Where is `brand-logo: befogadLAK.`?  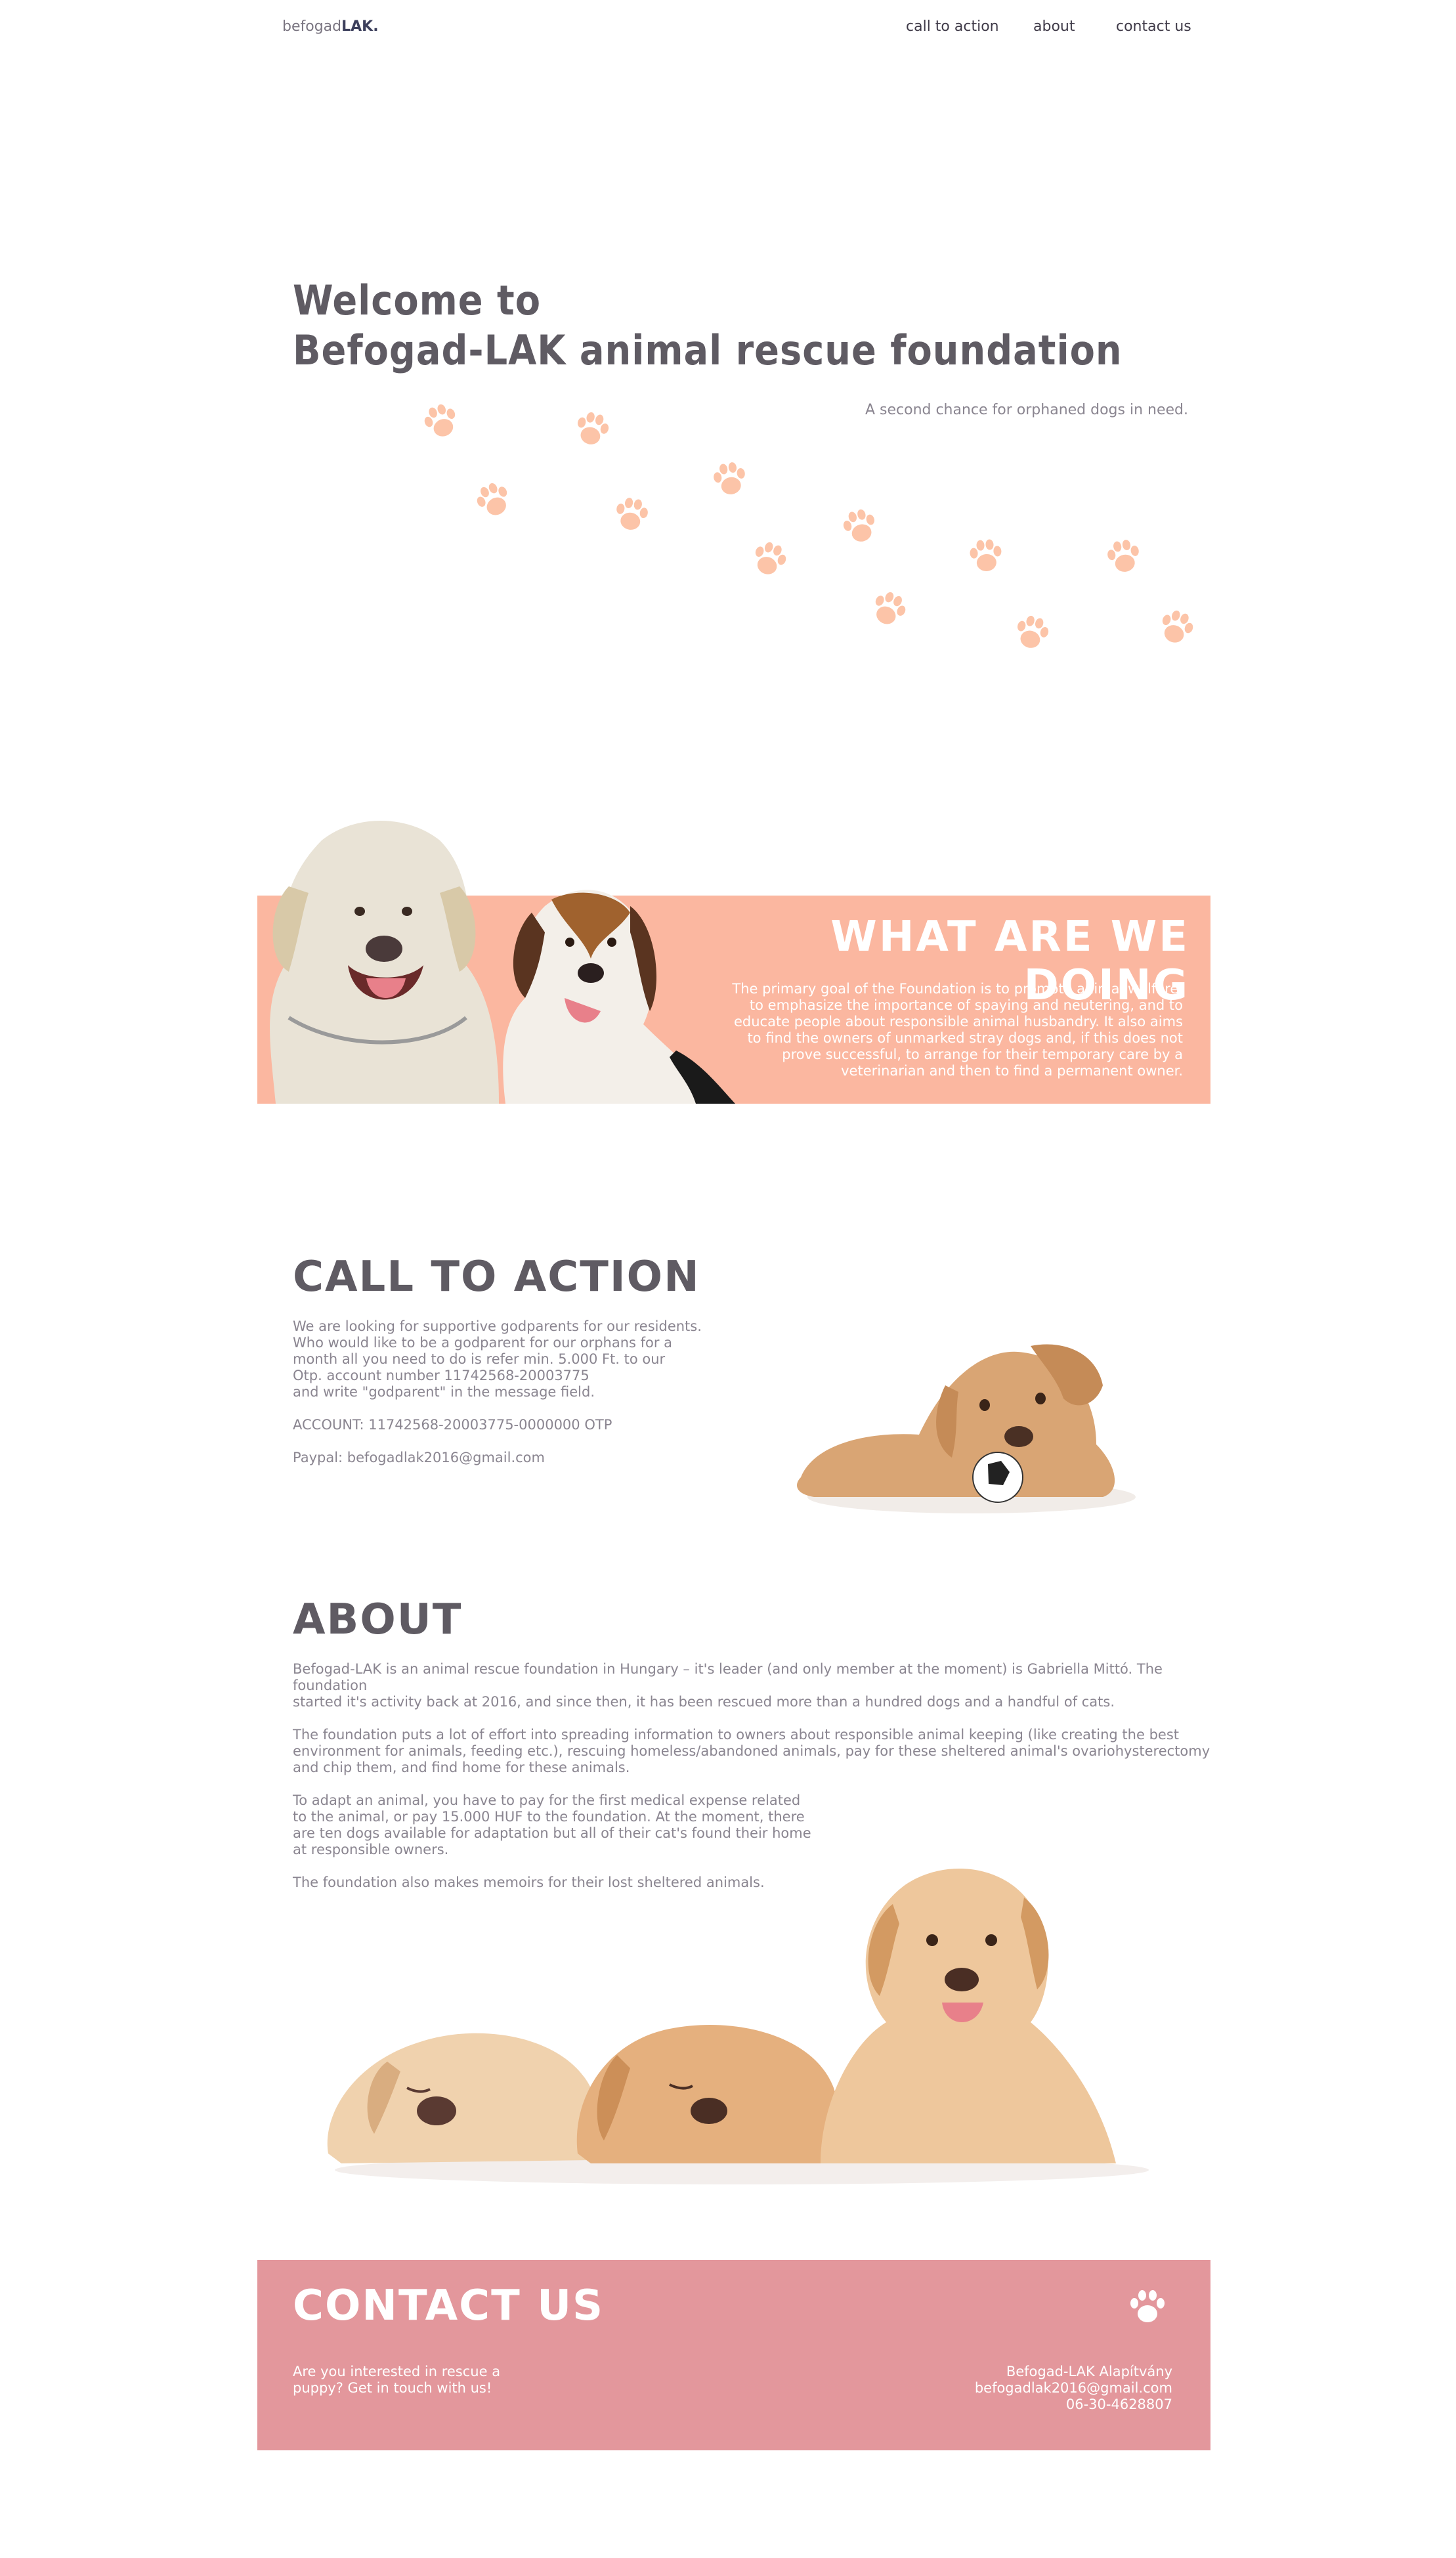 brand-logo: befogadLAK. is located at coordinates (330, 26).